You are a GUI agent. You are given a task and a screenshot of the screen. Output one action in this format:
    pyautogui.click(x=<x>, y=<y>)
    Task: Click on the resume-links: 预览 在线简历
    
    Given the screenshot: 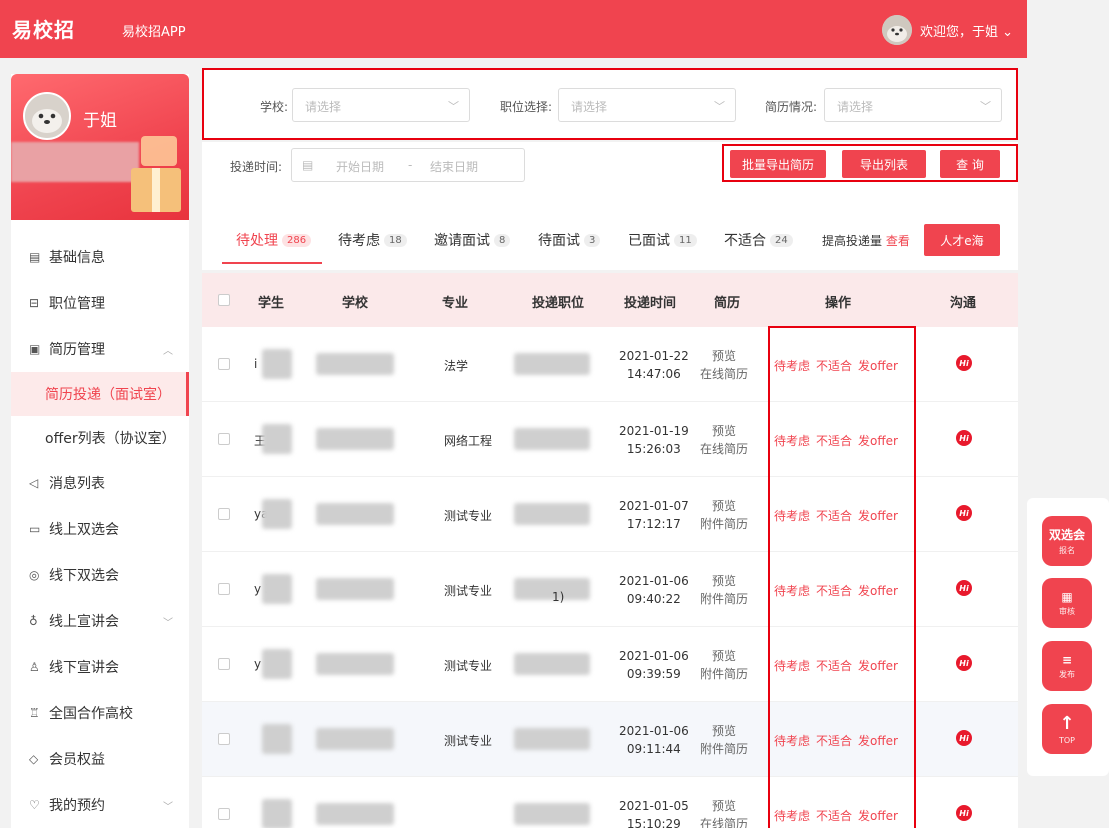 What is the action you would take?
    pyautogui.click(x=724, y=812)
    